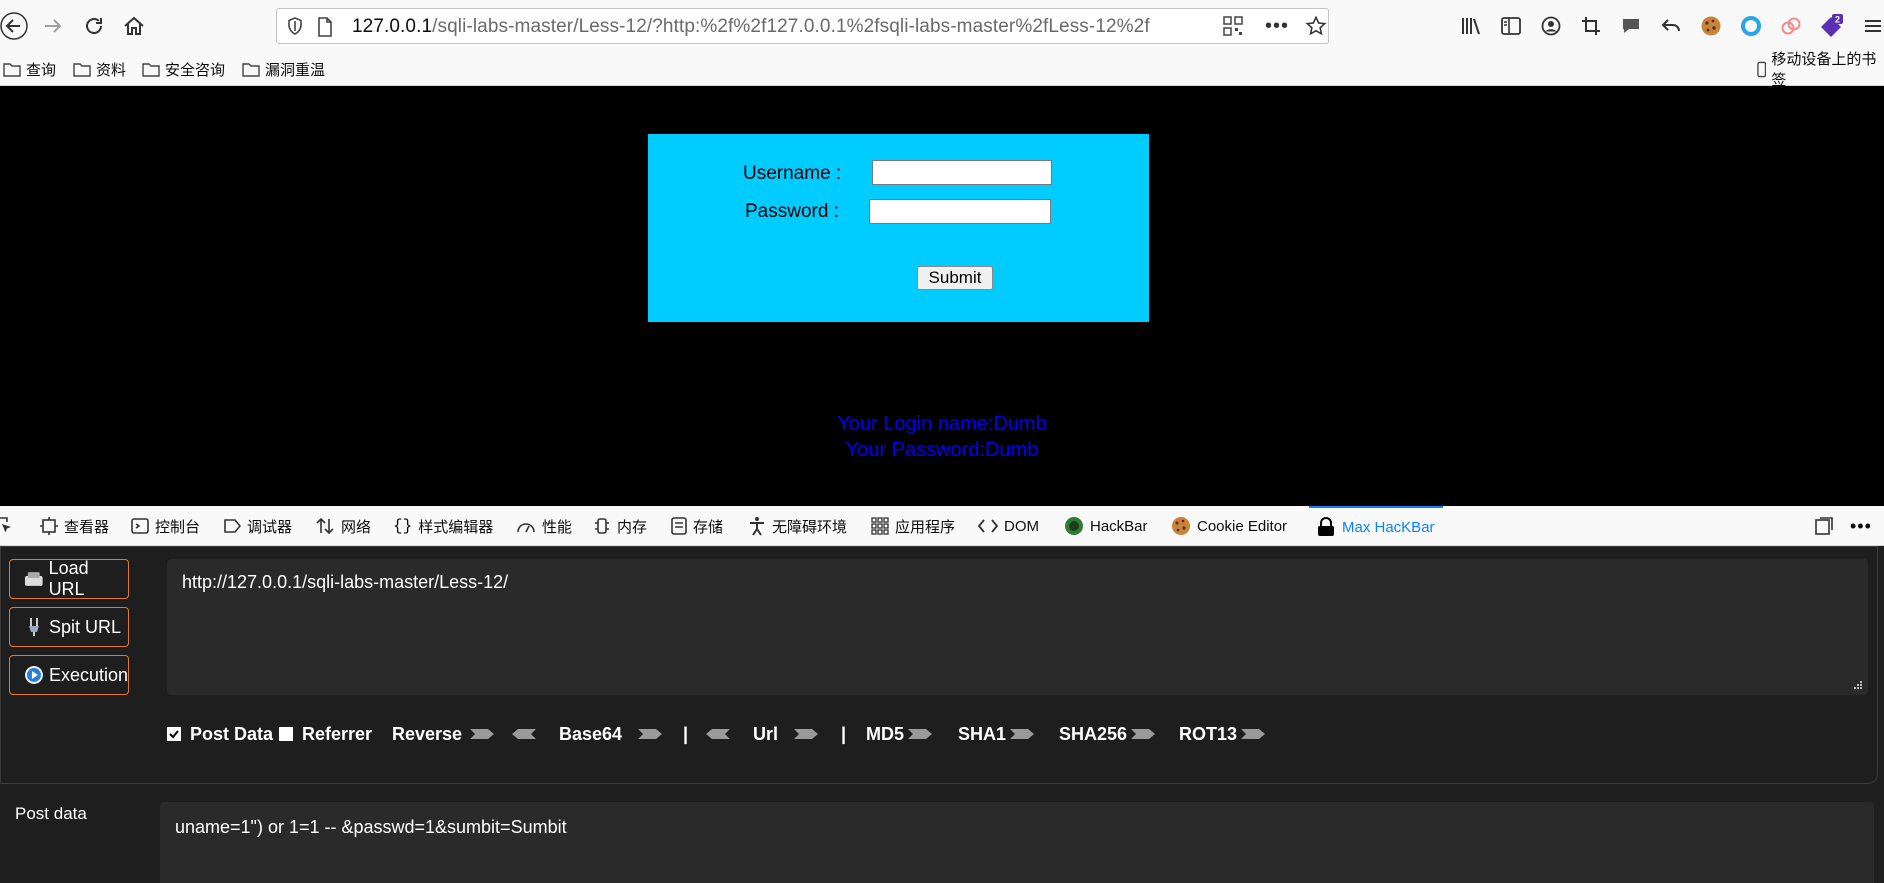  Describe the element at coordinates (955, 278) in the screenshot. I see `submit-button: Submit` at that location.